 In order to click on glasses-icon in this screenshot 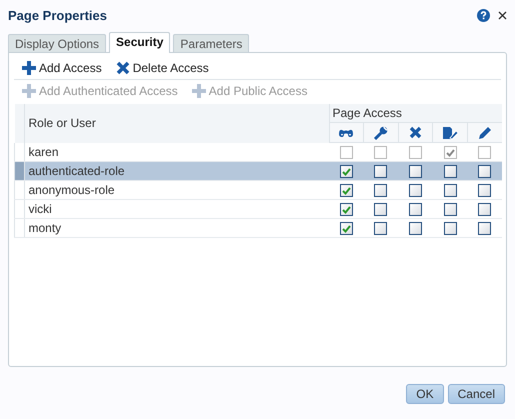, I will do `click(346, 133)`.